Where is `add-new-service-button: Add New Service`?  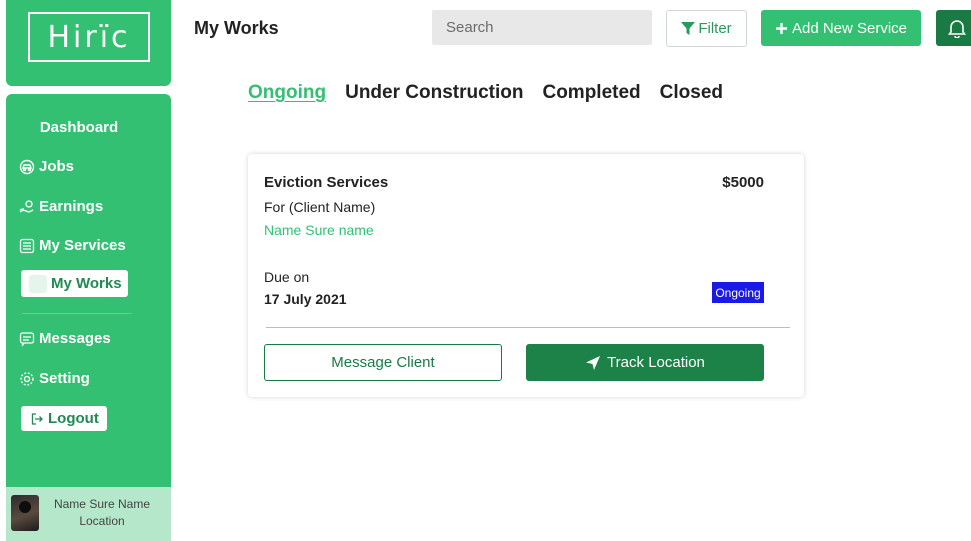
add-new-service-button: Add New Service is located at coordinates (841, 28).